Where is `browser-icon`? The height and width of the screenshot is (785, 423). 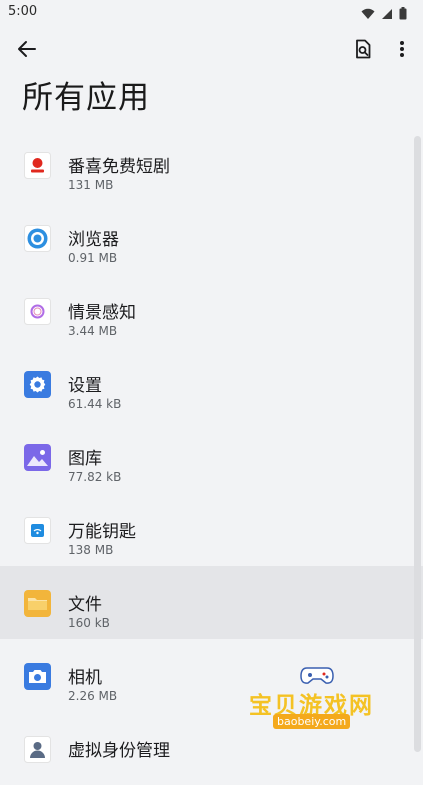 browser-icon is located at coordinates (37, 238).